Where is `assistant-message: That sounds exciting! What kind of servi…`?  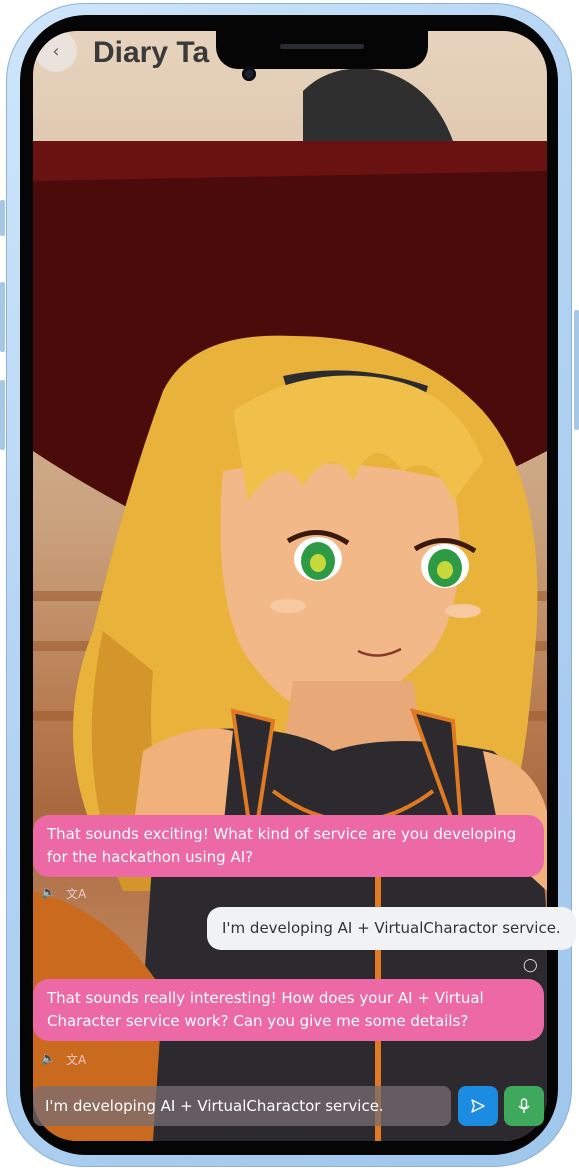
assistant-message: That sounds exciting! What kind of servi… is located at coordinates (288, 846).